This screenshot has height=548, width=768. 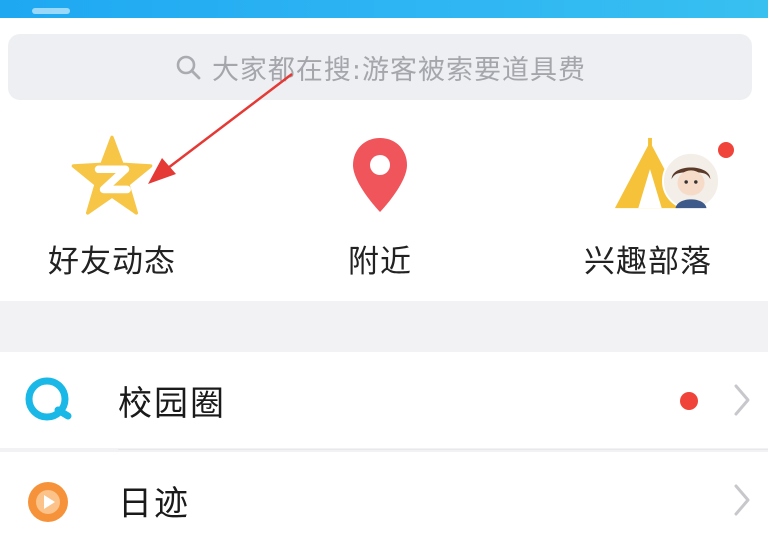 I want to click on section-gap, so click(x=384, y=325).